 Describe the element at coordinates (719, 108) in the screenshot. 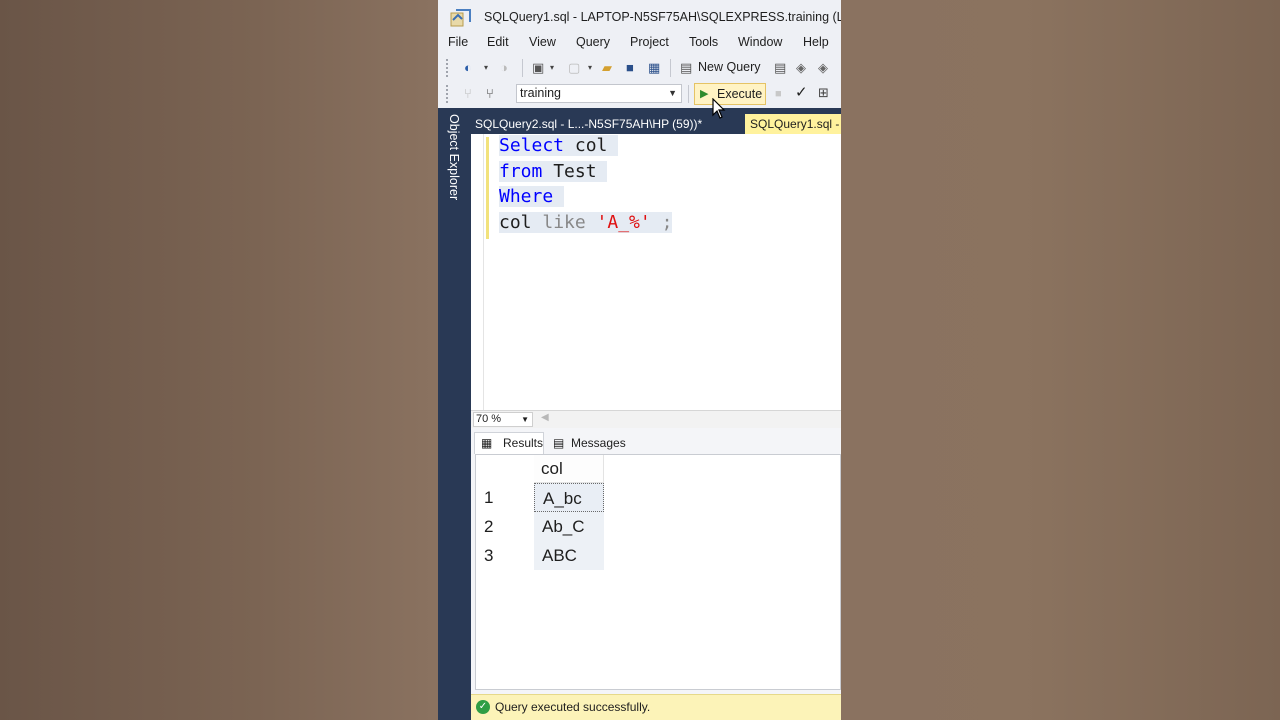

I see `mouse-cursor-icon` at that location.